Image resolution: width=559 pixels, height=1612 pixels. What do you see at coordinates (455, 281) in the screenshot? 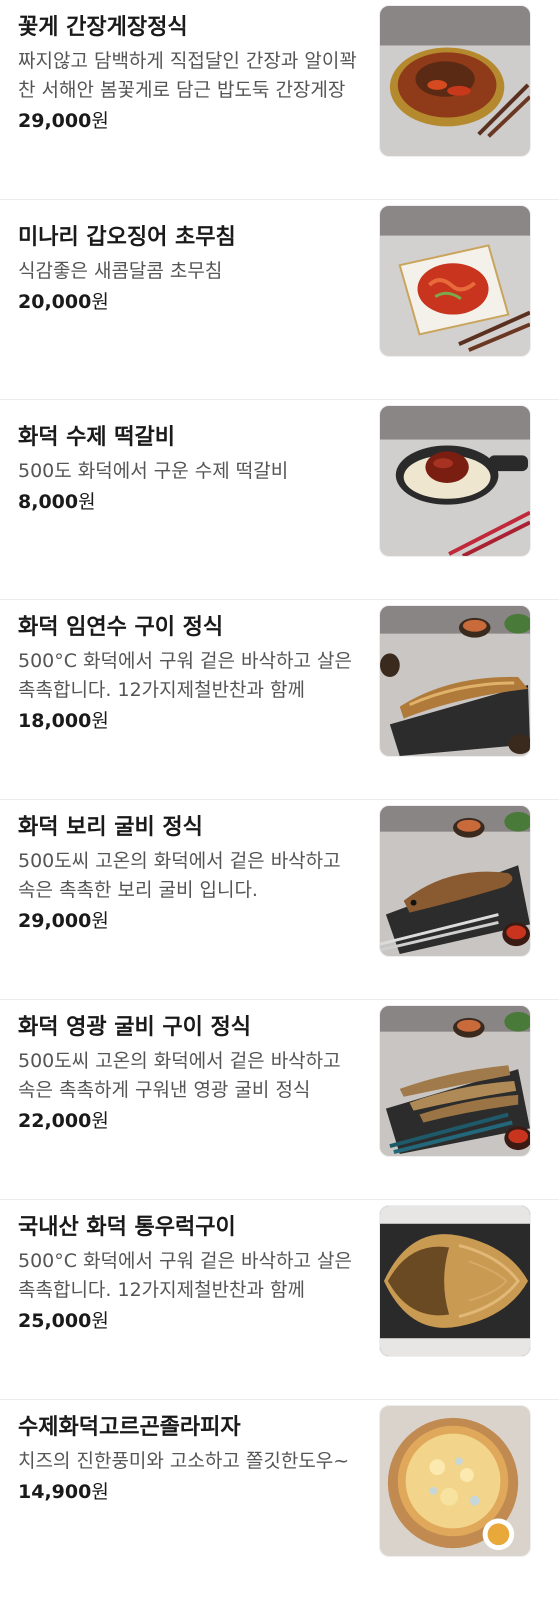
I see `squid-salad-photo` at bounding box center [455, 281].